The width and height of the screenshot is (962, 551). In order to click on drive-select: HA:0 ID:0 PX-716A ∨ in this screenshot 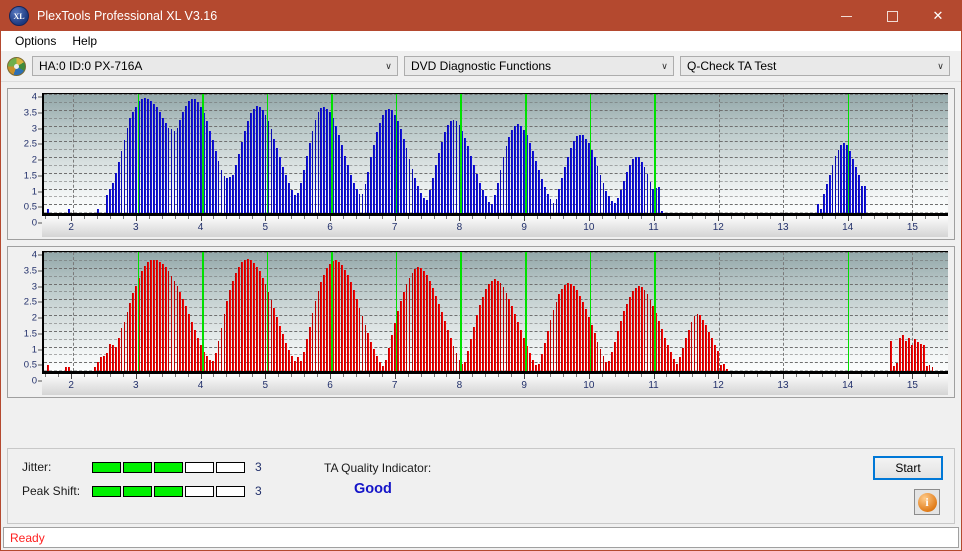, I will do `click(215, 66)`.